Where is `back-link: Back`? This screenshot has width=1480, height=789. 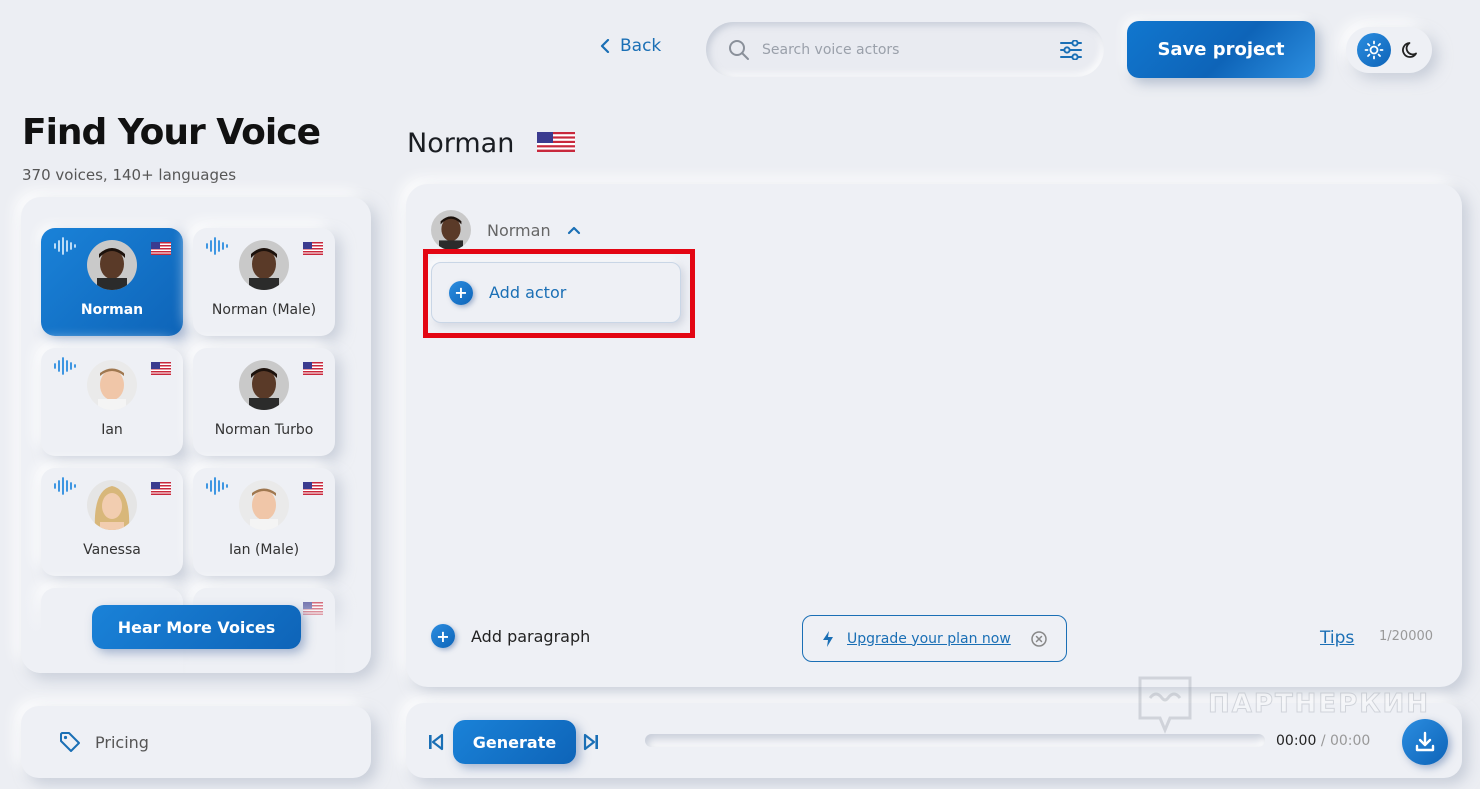 back-link: Back is located at coordinates (630, 46).